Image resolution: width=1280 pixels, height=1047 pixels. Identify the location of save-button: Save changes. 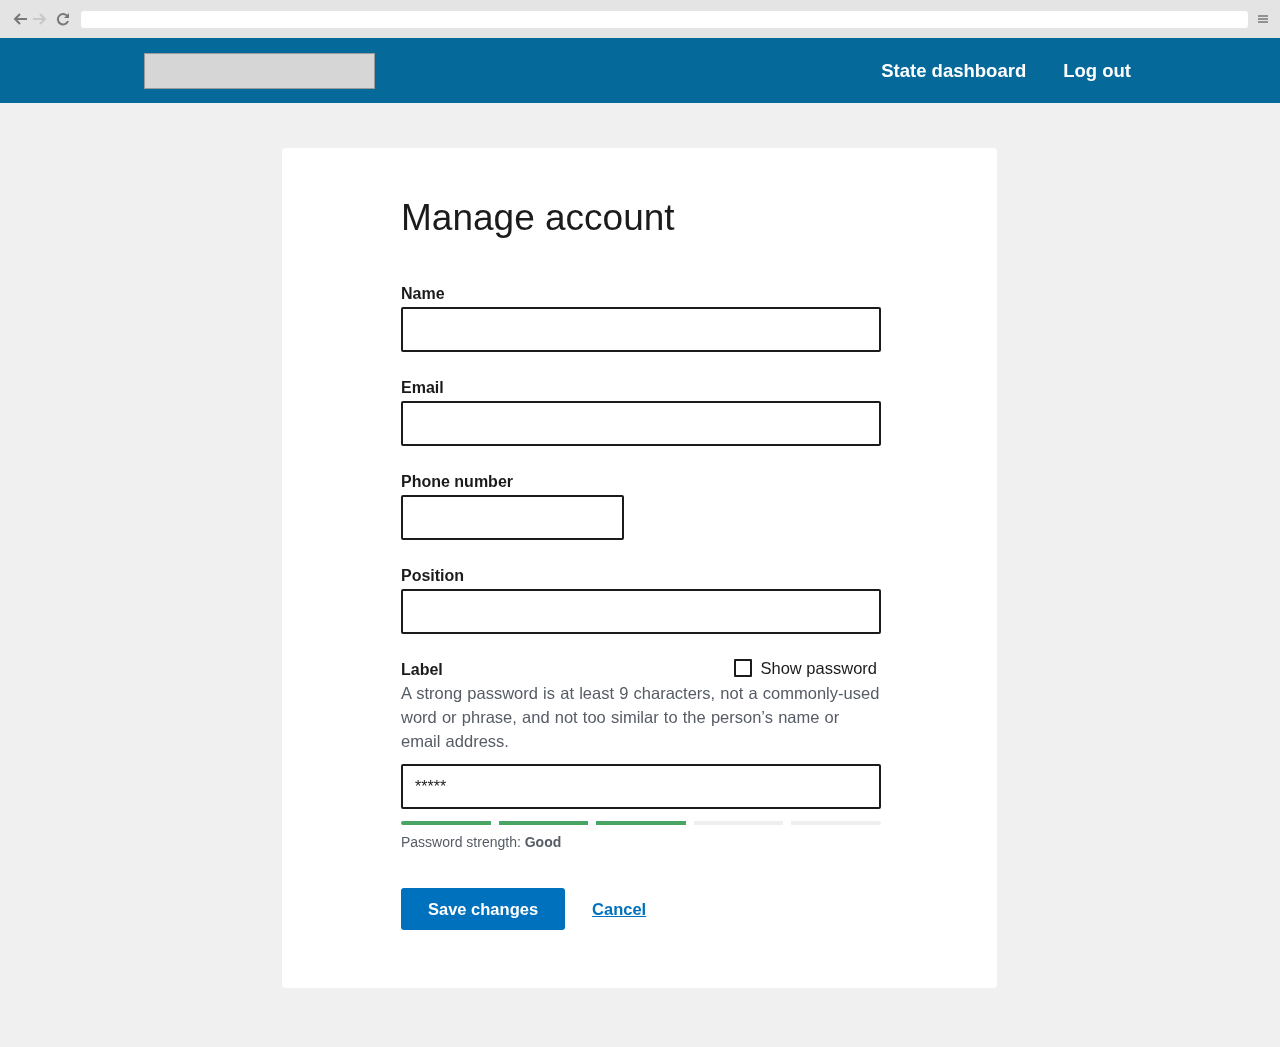
(483, 909).